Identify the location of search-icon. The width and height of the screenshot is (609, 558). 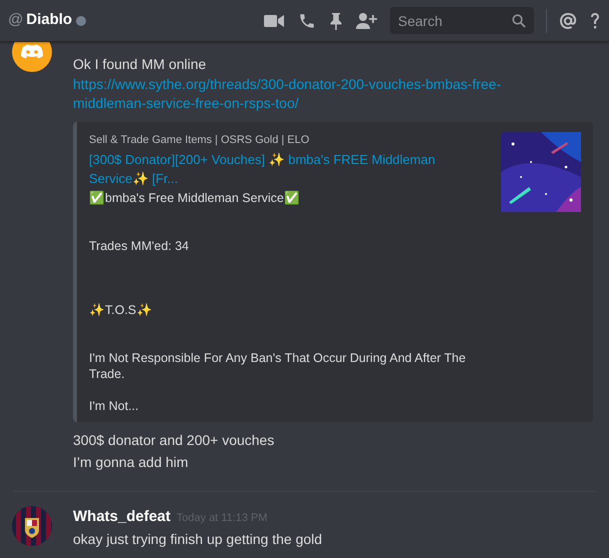
(519, 21).